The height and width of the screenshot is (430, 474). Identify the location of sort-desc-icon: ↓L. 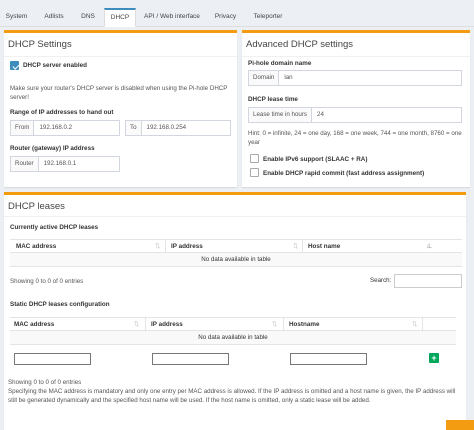
(429, 247).